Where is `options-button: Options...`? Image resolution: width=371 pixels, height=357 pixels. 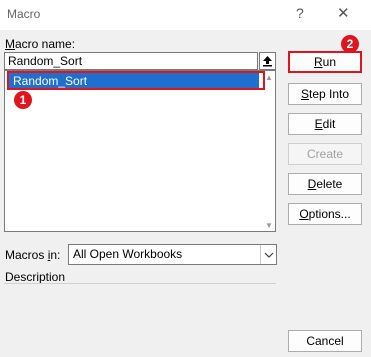
options-button: Options... is located at coordinates (325, 214).